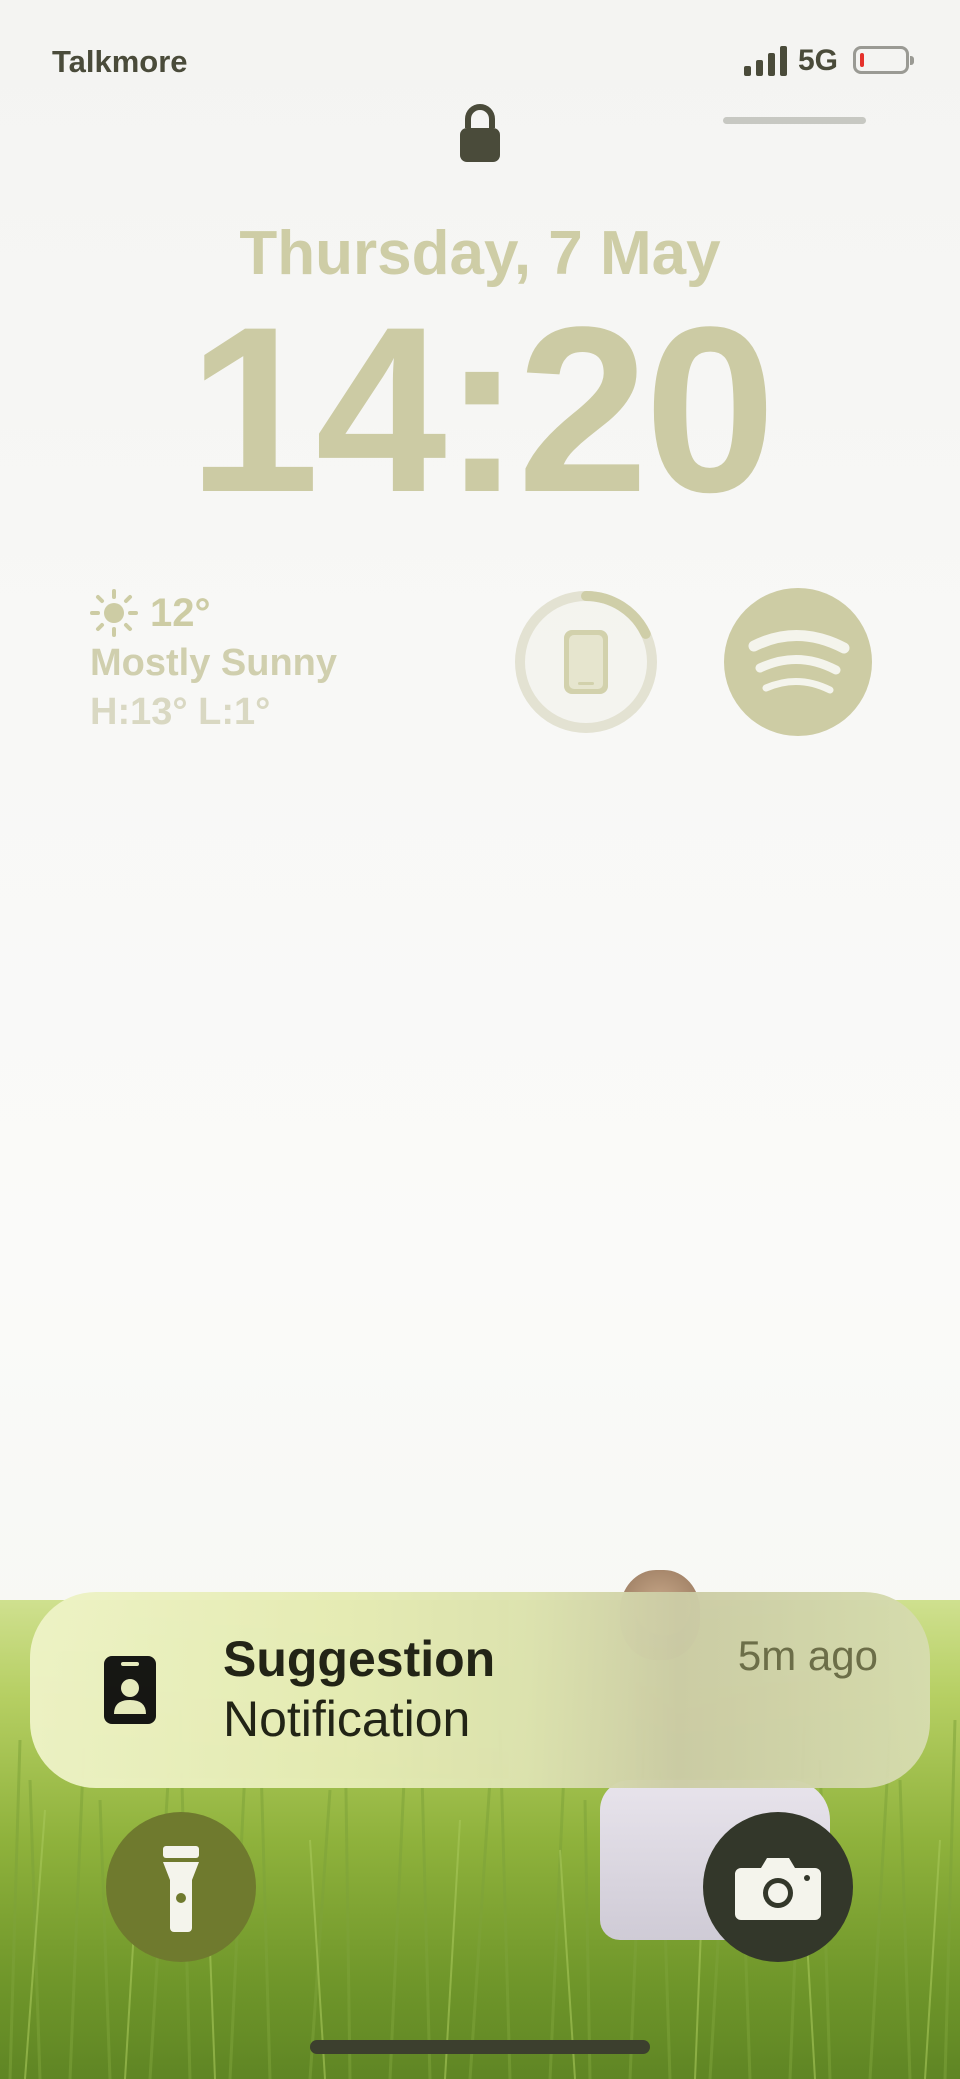 Image resolution: width=960 pixels, height=2079 pixels. What do you see at coordinates (120, 61) in the screenshot?
I see `carrier-name: Talkmore` at bounding box center [120, 61].